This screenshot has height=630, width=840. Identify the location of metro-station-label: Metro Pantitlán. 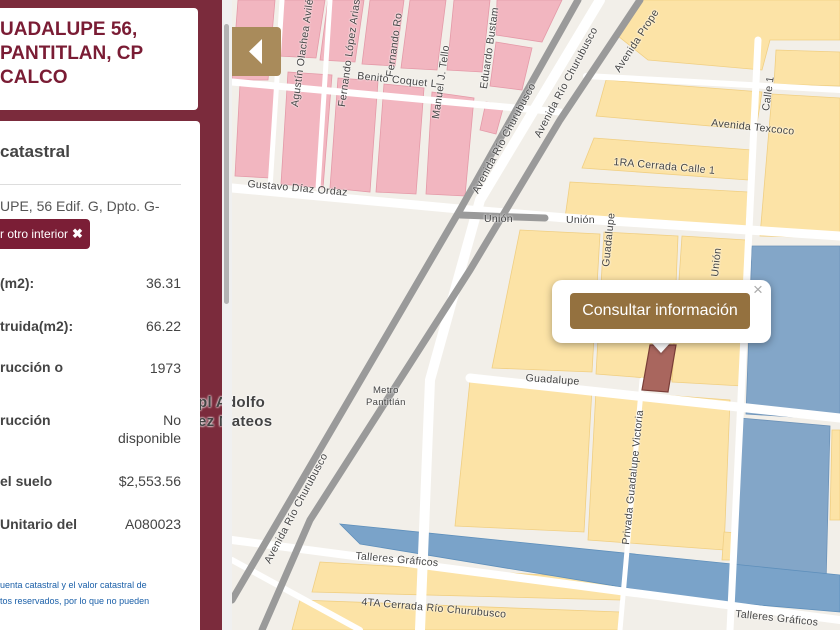
(386, 396).